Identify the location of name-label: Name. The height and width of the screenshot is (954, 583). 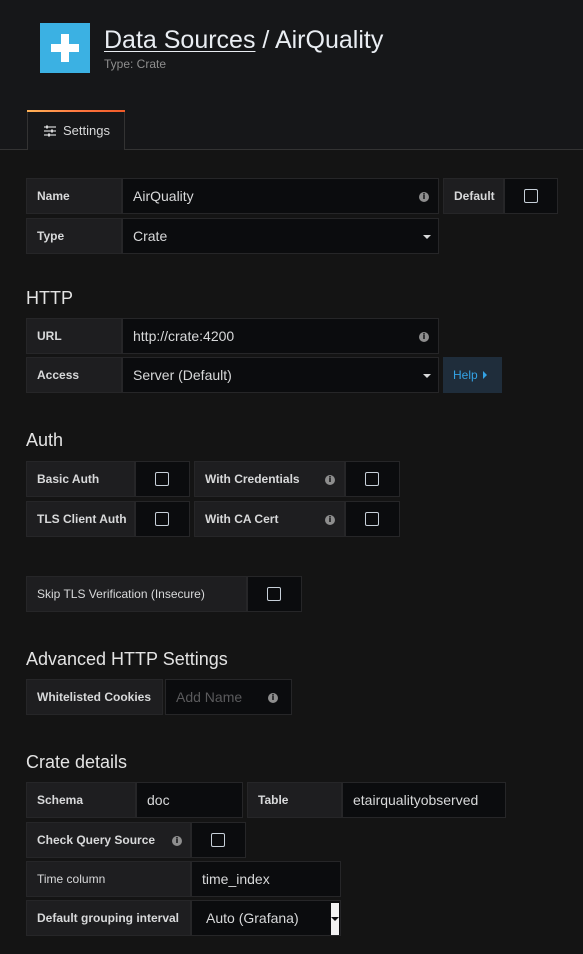
(74, 196).